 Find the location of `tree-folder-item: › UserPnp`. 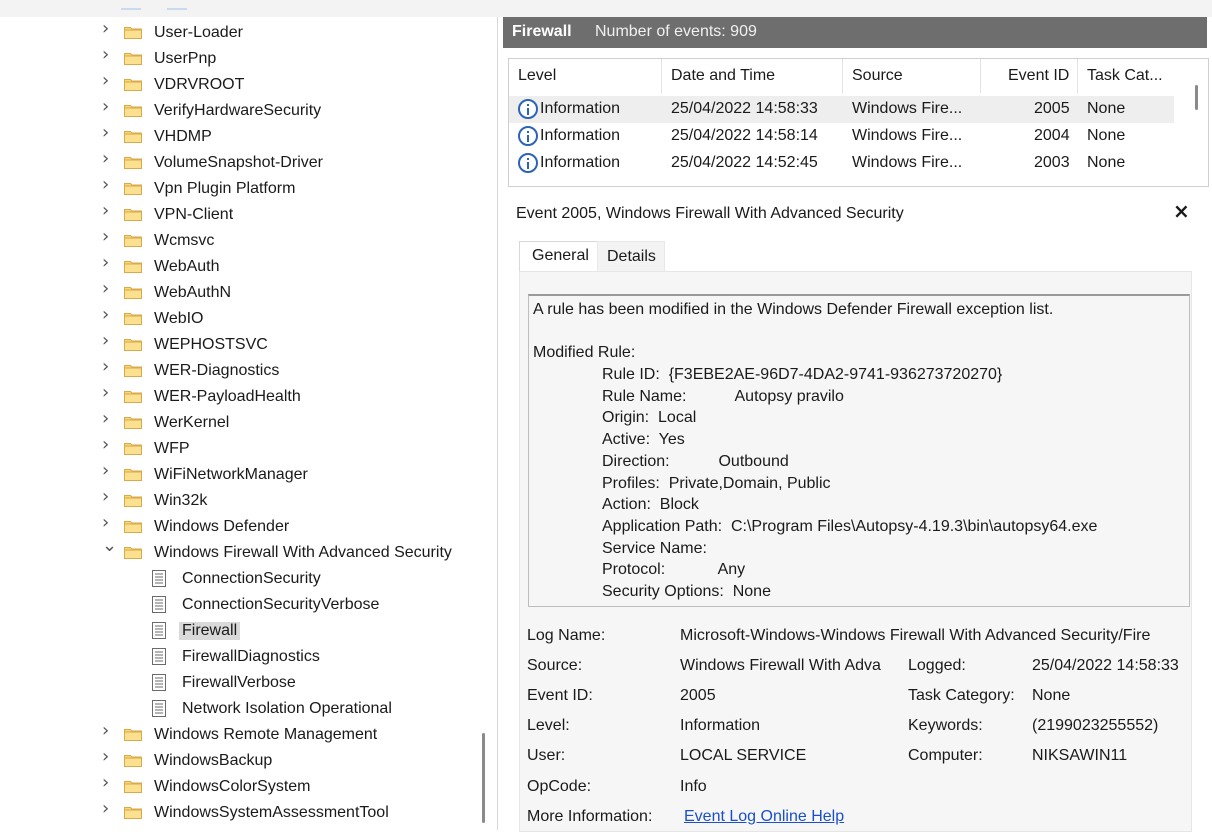

tree-folder-item: › UserPnp is located at coordinates (248, 59).